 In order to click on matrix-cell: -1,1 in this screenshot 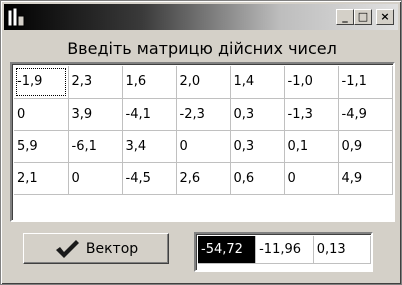, I will do `click(365, 82)`.